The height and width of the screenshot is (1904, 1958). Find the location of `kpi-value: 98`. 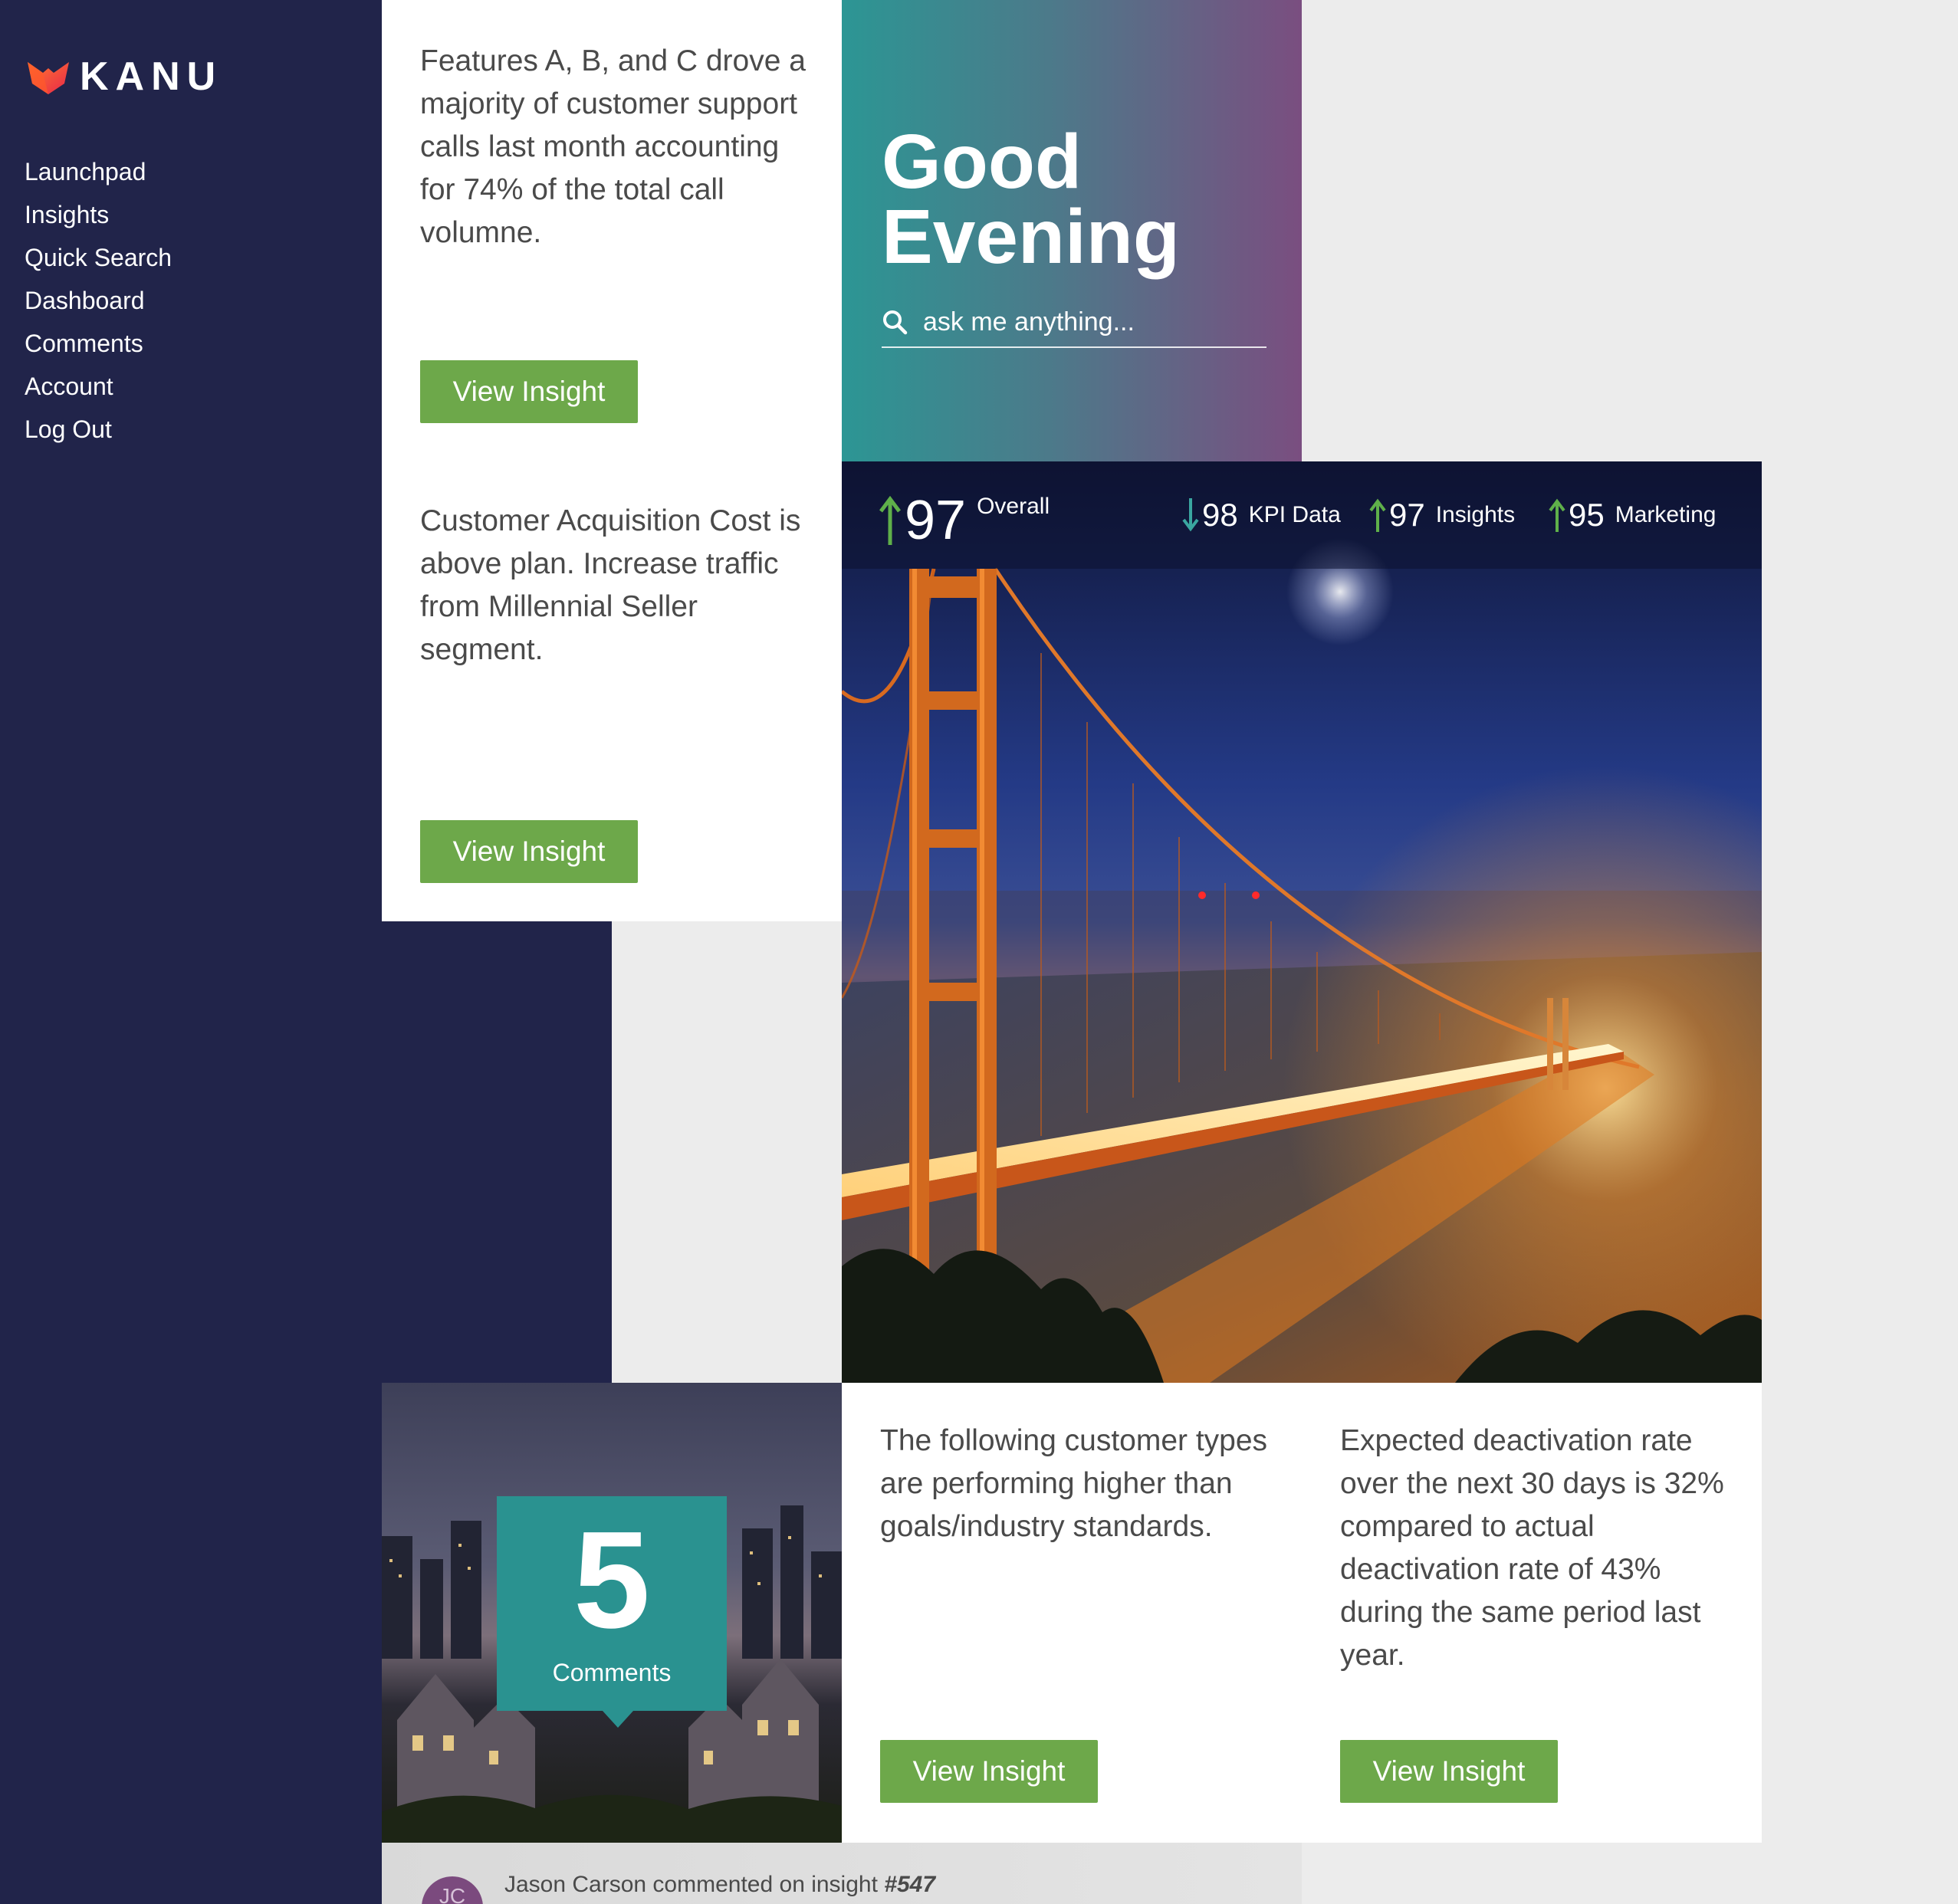

kpi-value: 98 is located at coordinates (1220, 515).